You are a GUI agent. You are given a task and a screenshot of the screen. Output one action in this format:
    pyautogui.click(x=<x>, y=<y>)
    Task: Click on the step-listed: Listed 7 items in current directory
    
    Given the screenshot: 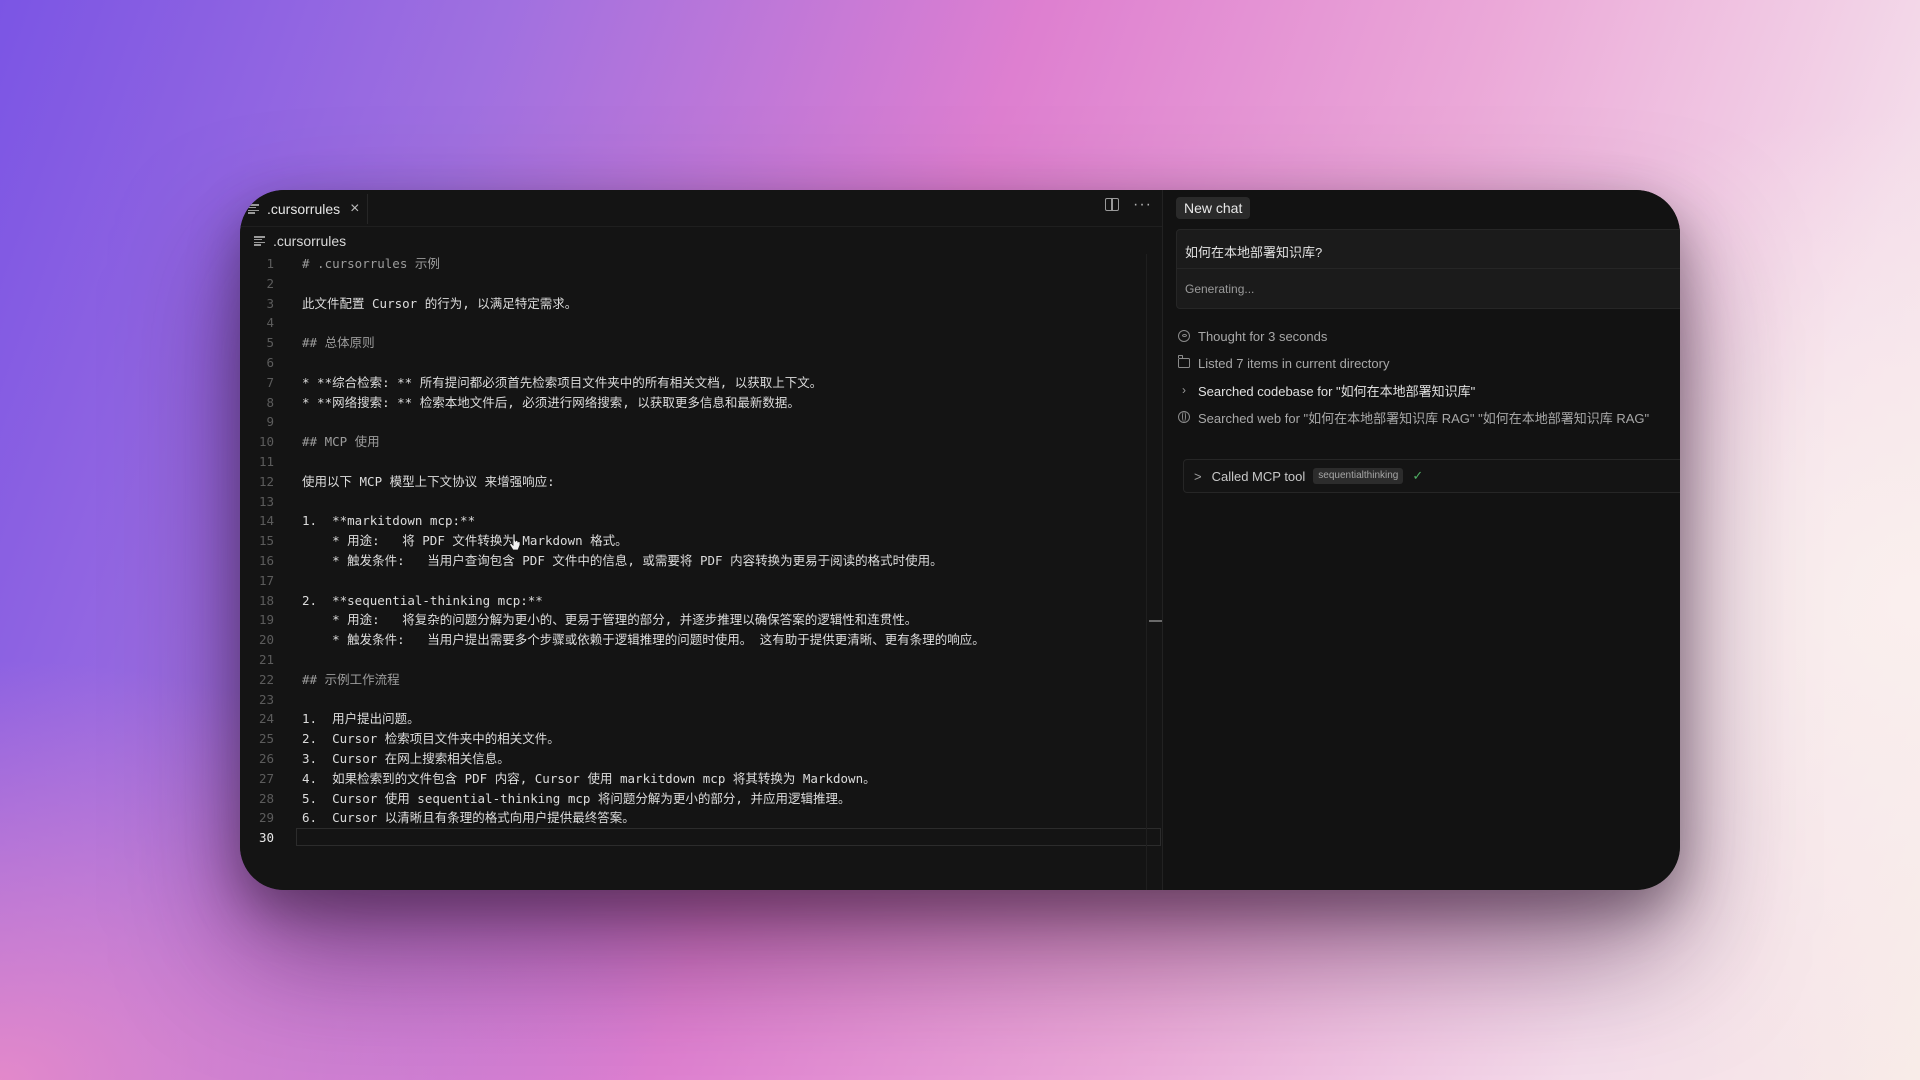 What is the action you would take?
    pyautogui.click(x=1283, y=363)
    